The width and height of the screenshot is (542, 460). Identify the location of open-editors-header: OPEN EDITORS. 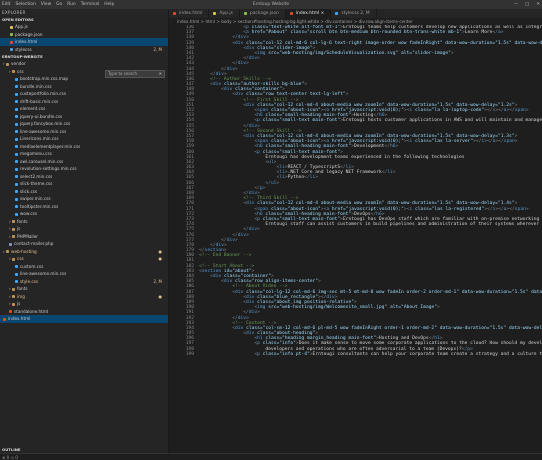
(84, 19).